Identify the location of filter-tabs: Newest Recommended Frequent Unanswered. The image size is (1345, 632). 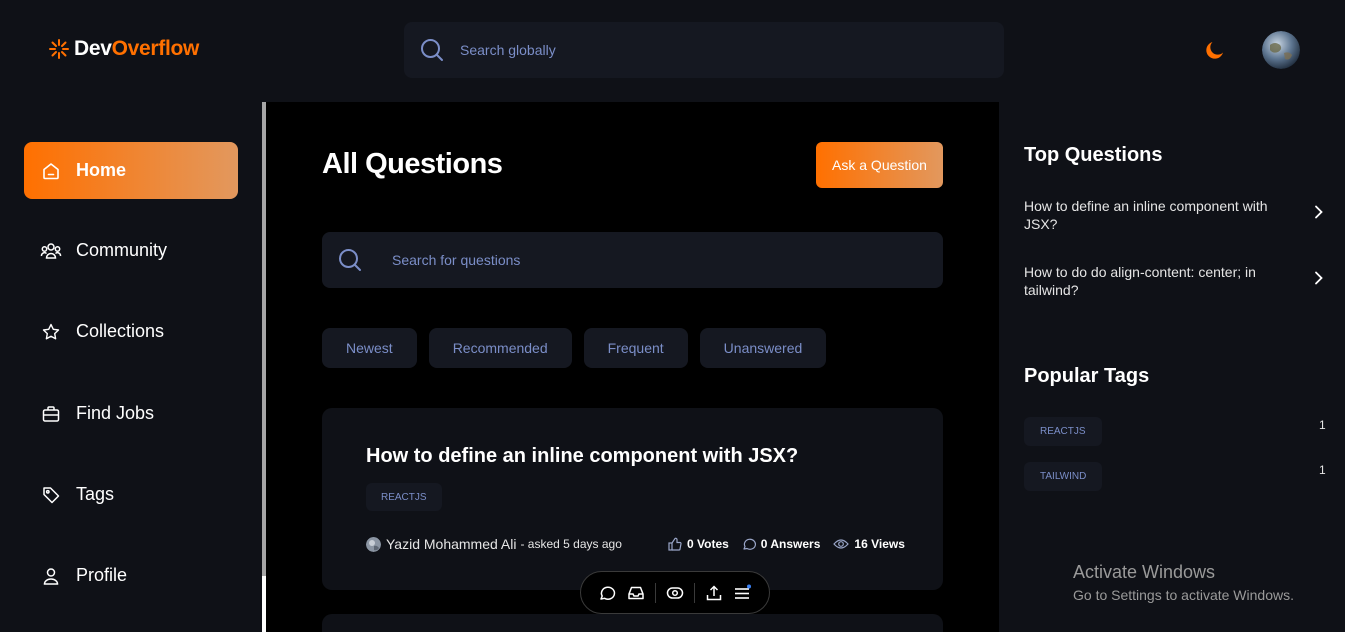
(574, 348).